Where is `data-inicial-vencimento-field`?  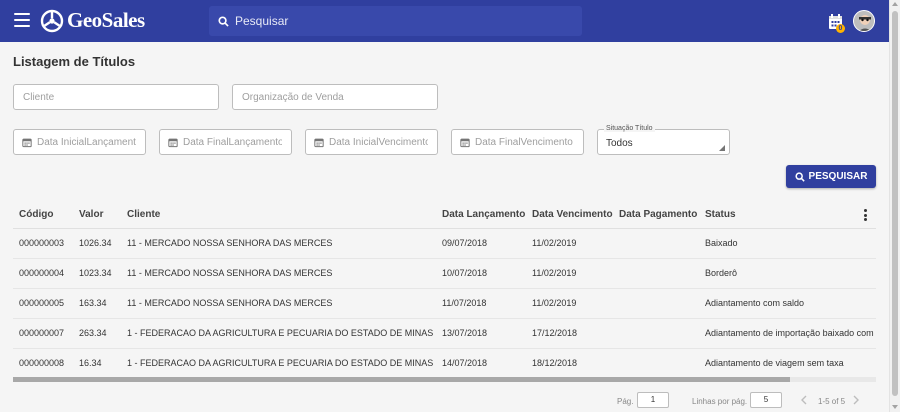
data-inicial-vencimento-field is located at coordinates (371, 142).